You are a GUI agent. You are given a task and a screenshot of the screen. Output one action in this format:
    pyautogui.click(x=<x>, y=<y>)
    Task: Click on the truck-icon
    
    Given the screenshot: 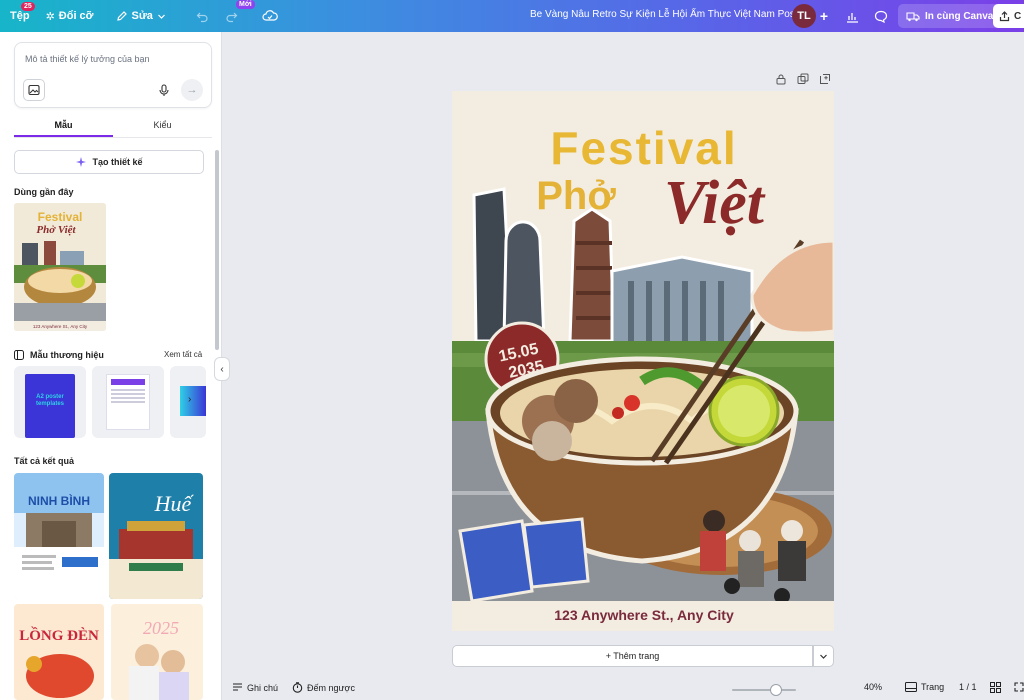 What is the action you would take?
    pyautogui.click(x=913, y=16)
    